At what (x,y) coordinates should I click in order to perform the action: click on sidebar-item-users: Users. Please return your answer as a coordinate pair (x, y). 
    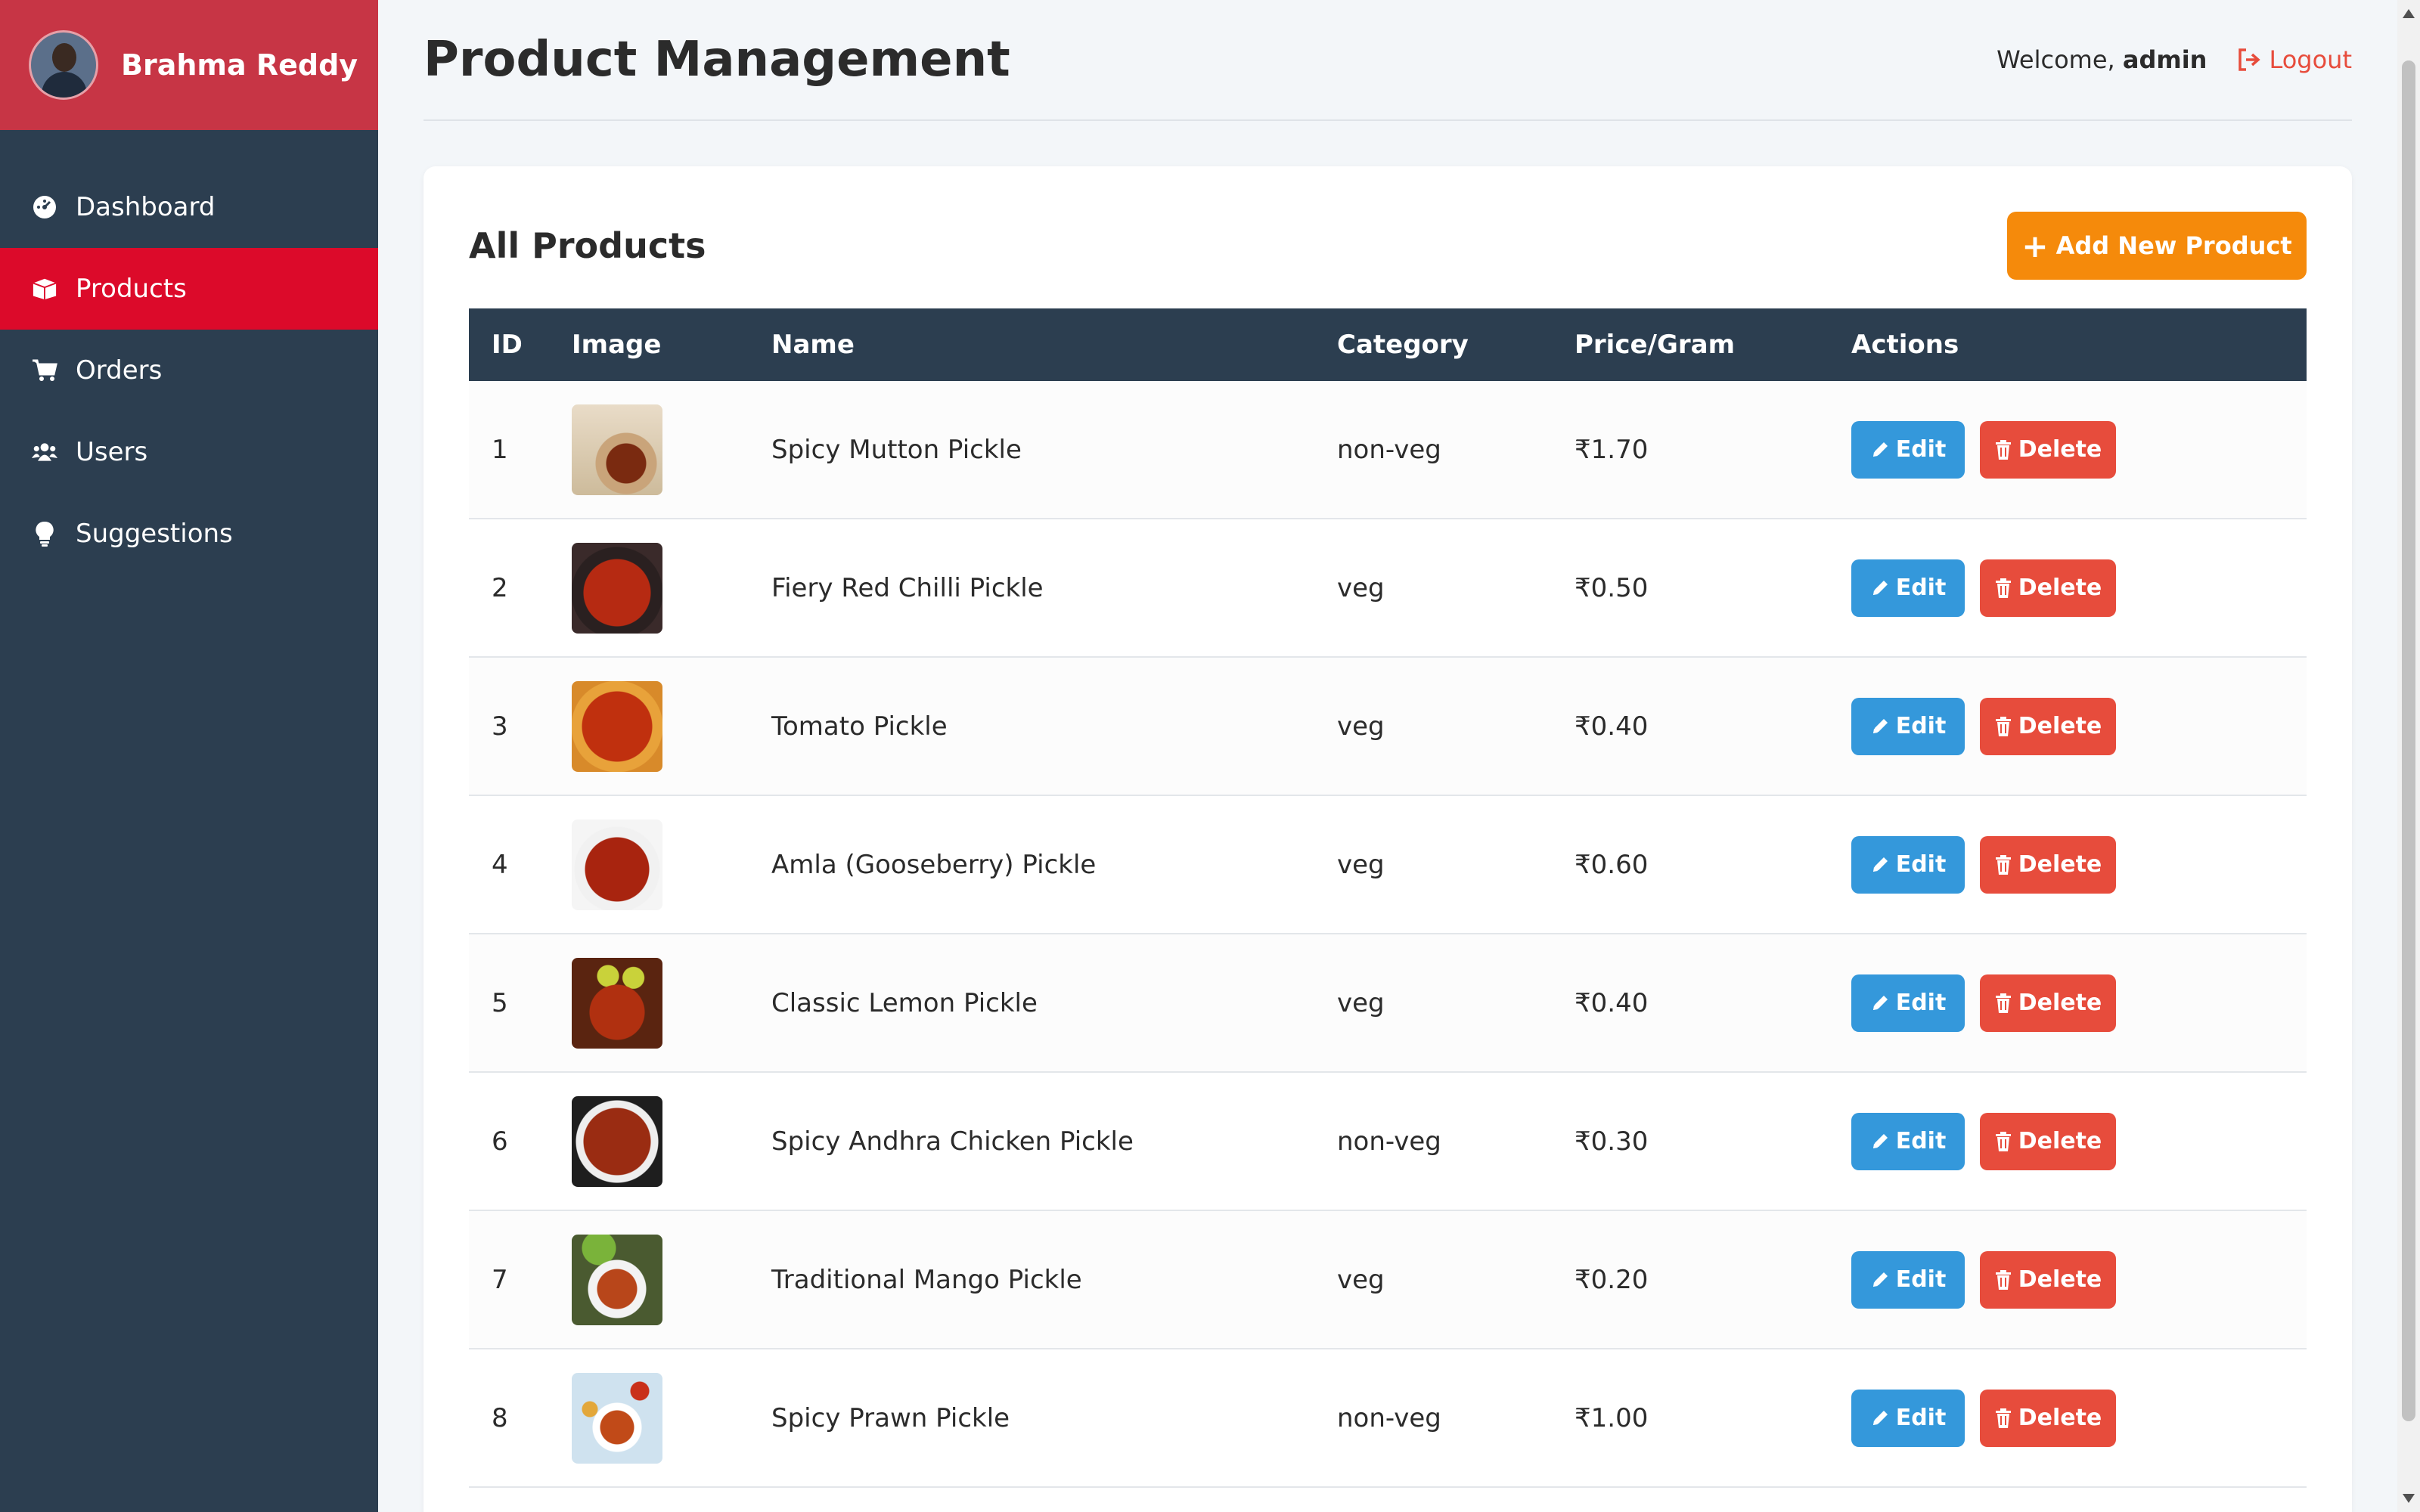
    Looking at the image, I should click on (189, 452).